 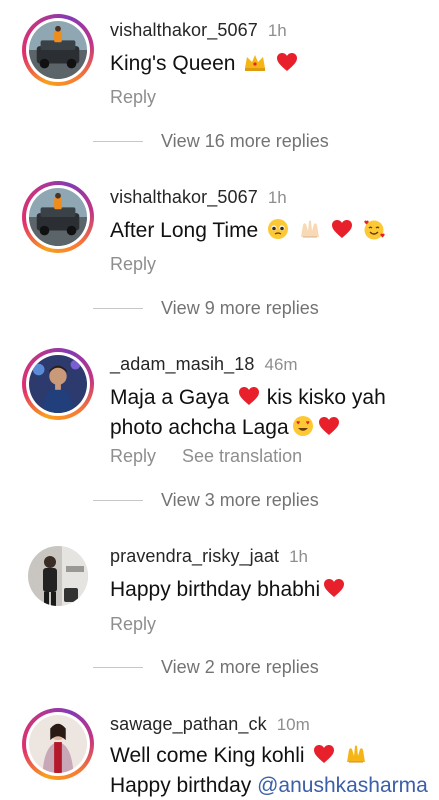 What do you see at coordinates (240, 667) in the screenshot?
I see `view-more-replies-label: View 2 more replies` at bounding box center [240, 667].